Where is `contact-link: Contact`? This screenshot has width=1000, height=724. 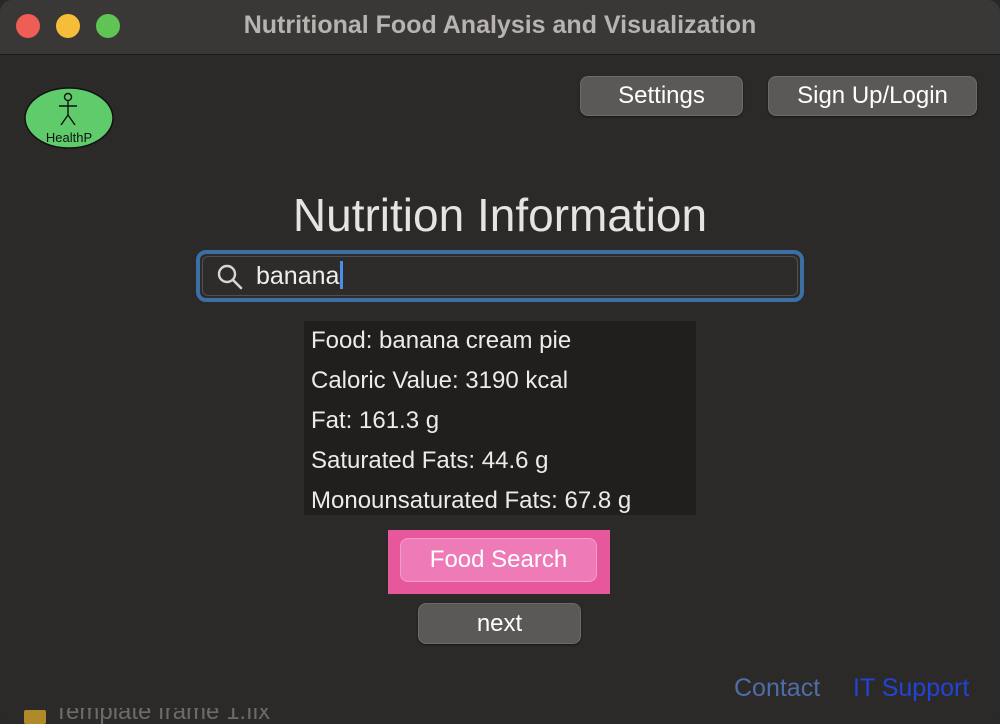 contact-link: Contact is located at coordinates (777, 688).